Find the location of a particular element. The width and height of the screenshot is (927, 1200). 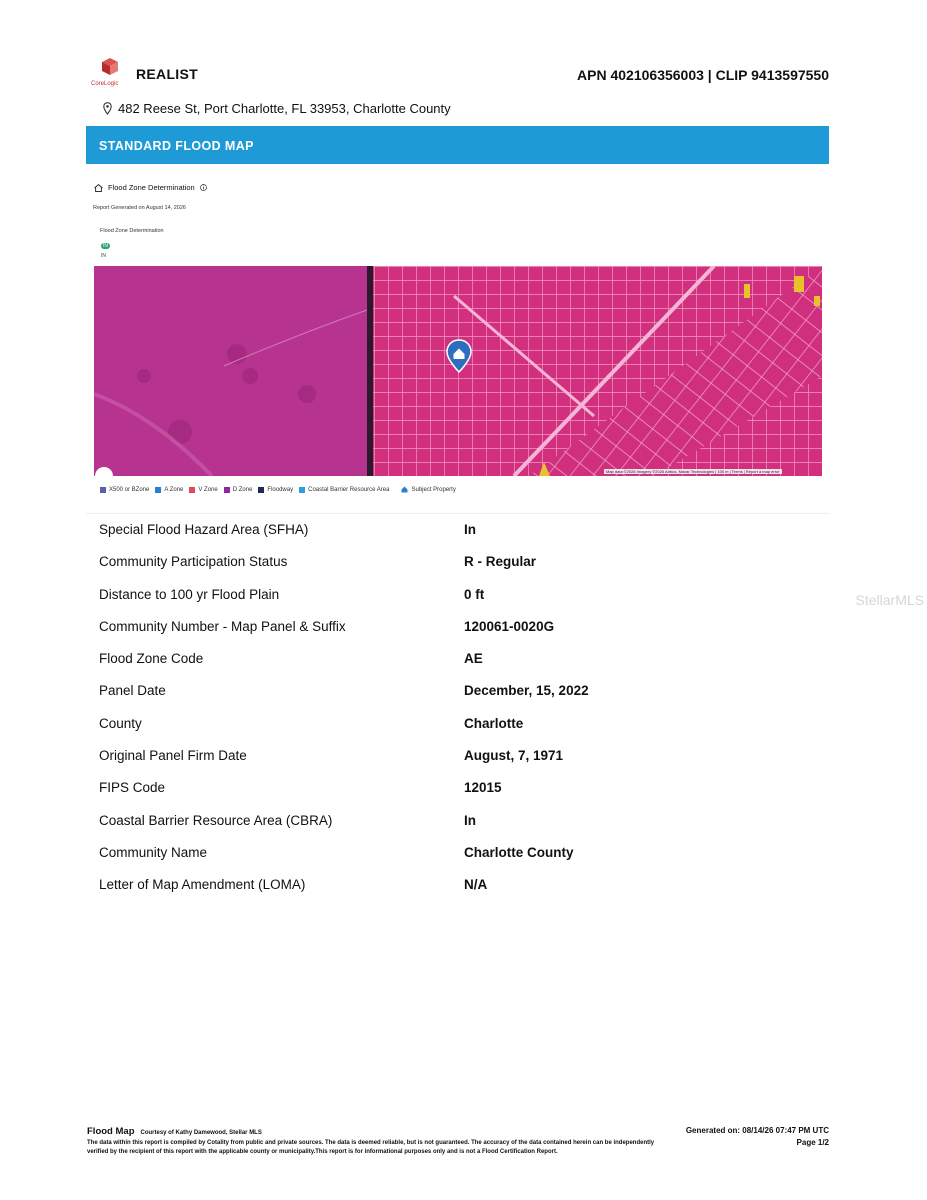

home-icon is located at coordinates (98, 187).